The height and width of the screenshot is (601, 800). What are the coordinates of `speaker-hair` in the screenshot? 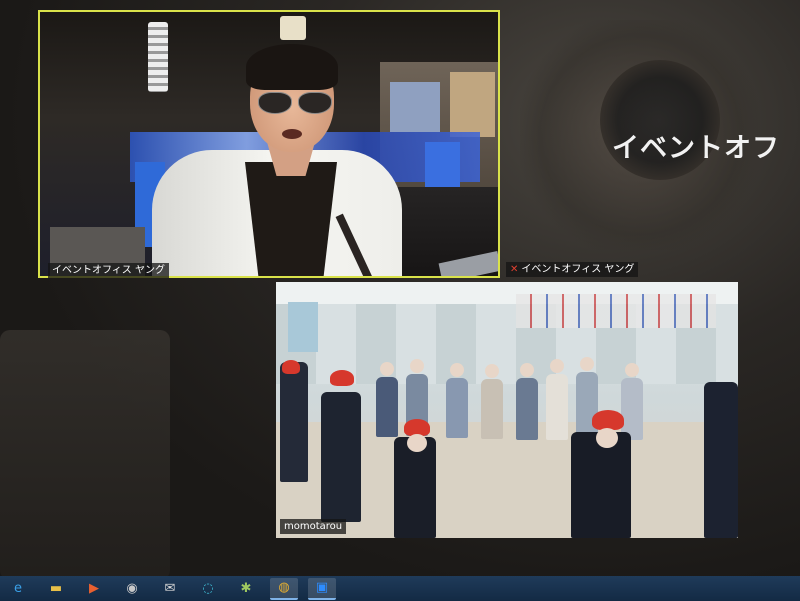 It's located at (292, 67).